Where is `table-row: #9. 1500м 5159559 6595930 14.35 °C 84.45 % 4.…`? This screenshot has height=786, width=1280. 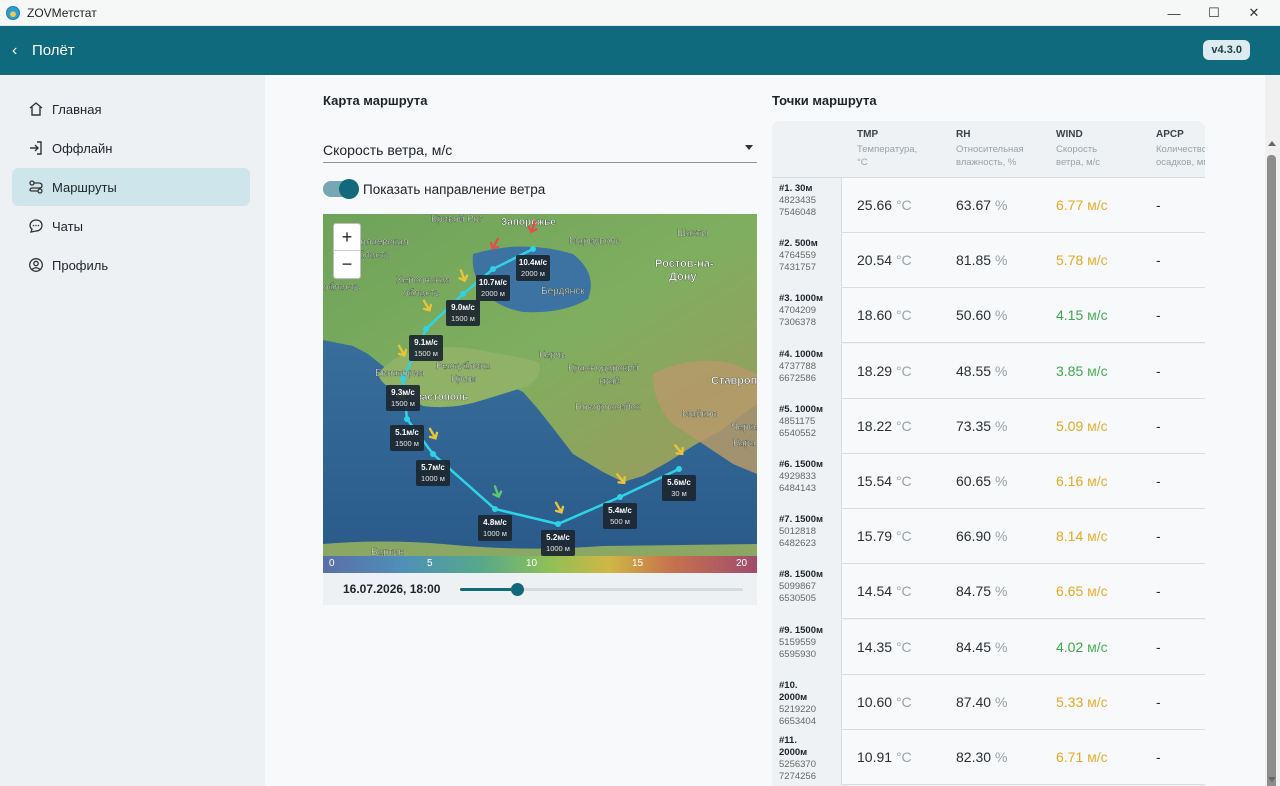
table-row: #9. 1500м 5159559 6595930 14.35 °C 84.45 % 4.… is located at coordinates (988, 647).